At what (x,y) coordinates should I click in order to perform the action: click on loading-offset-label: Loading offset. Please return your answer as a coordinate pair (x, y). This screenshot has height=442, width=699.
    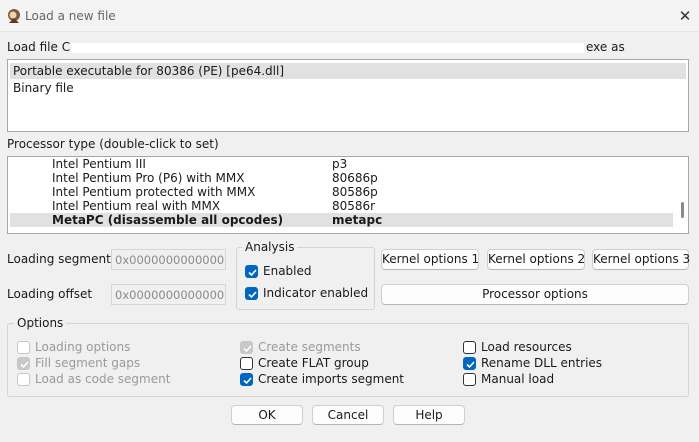
    Looking at the image, I should click on (50, 294).